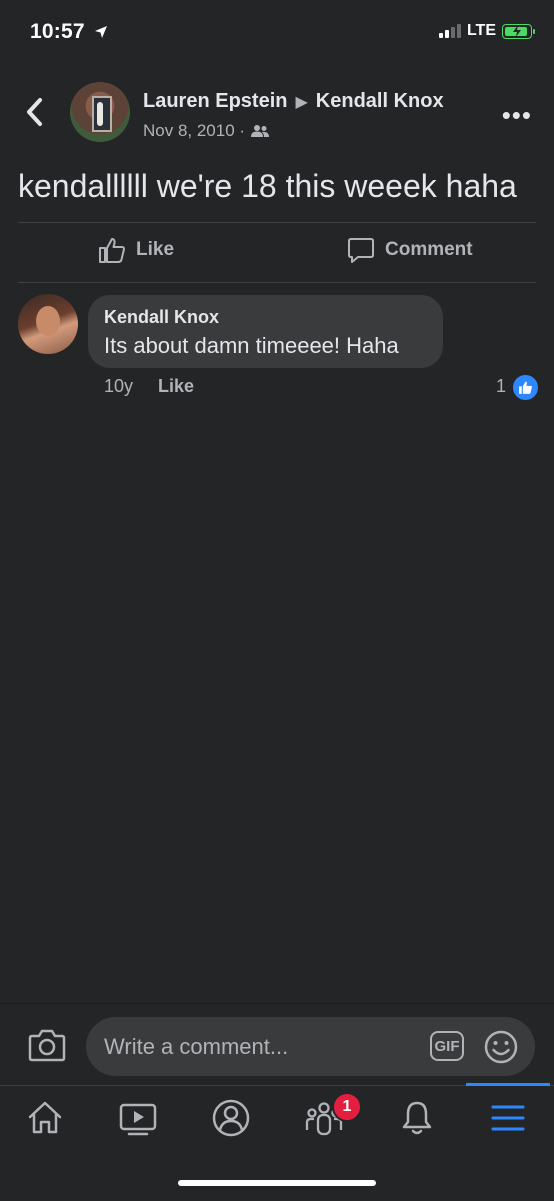 This screenshot has height=1201, width=554. What do you see at coordinates (501, 386) in the screenshot?
I see `reaction-count: 1` at bounding box center [501, 386].